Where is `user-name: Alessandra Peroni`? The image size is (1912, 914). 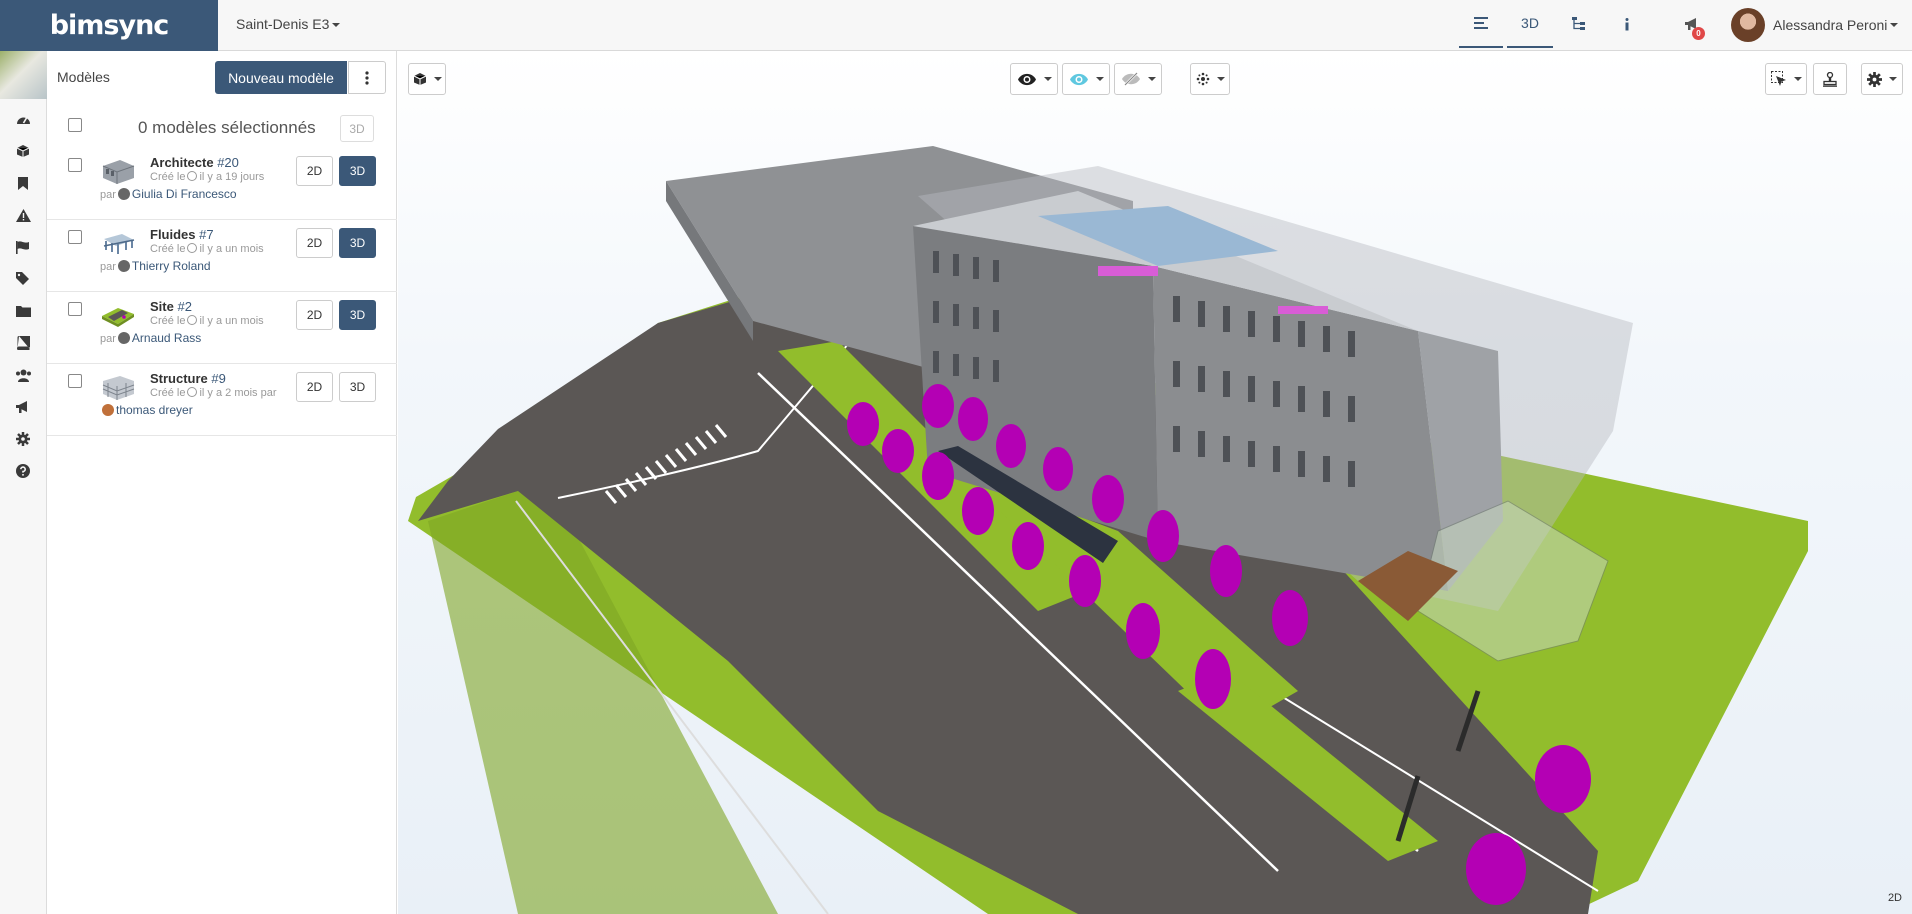 user-name: Alessandra Peroni is located at coordinates (1830, 25).